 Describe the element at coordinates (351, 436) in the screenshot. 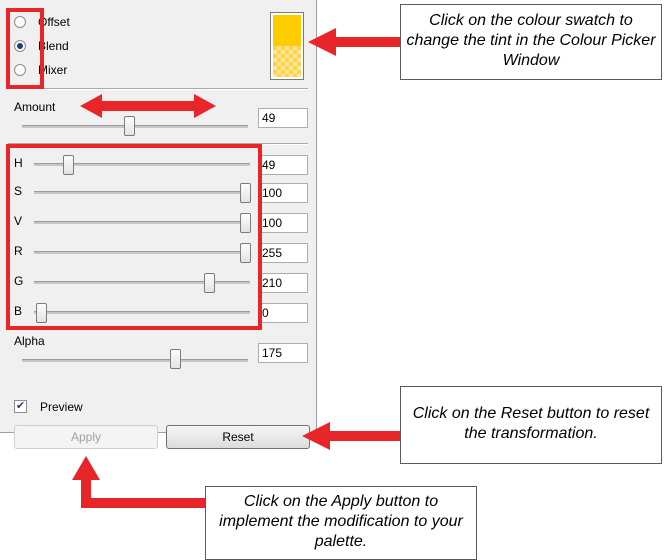

I see `reset-arrow` at that location.